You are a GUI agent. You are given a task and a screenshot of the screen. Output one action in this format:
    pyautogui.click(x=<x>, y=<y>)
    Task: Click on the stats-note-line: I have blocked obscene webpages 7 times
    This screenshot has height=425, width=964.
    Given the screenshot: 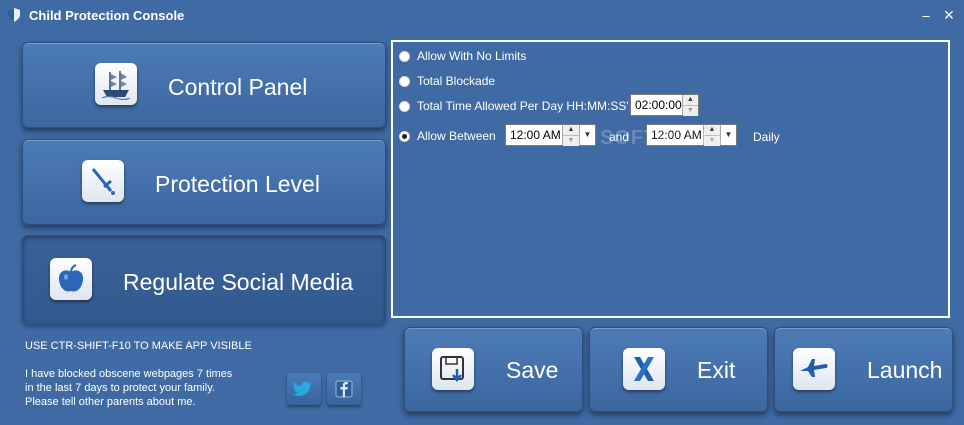 What is the action you would take?
    pyautogui.click(x=129, y=374)
    